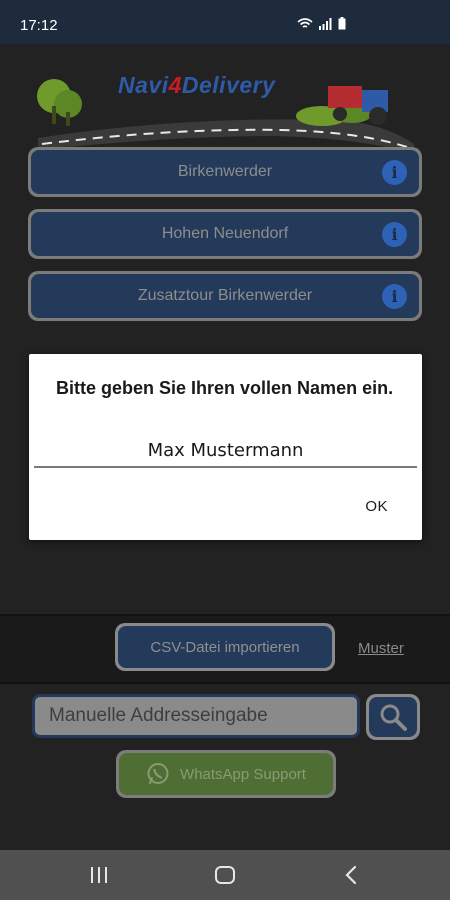  I want to click on tour-label: Zusatztour Birkenwerder, so click(225, 295).